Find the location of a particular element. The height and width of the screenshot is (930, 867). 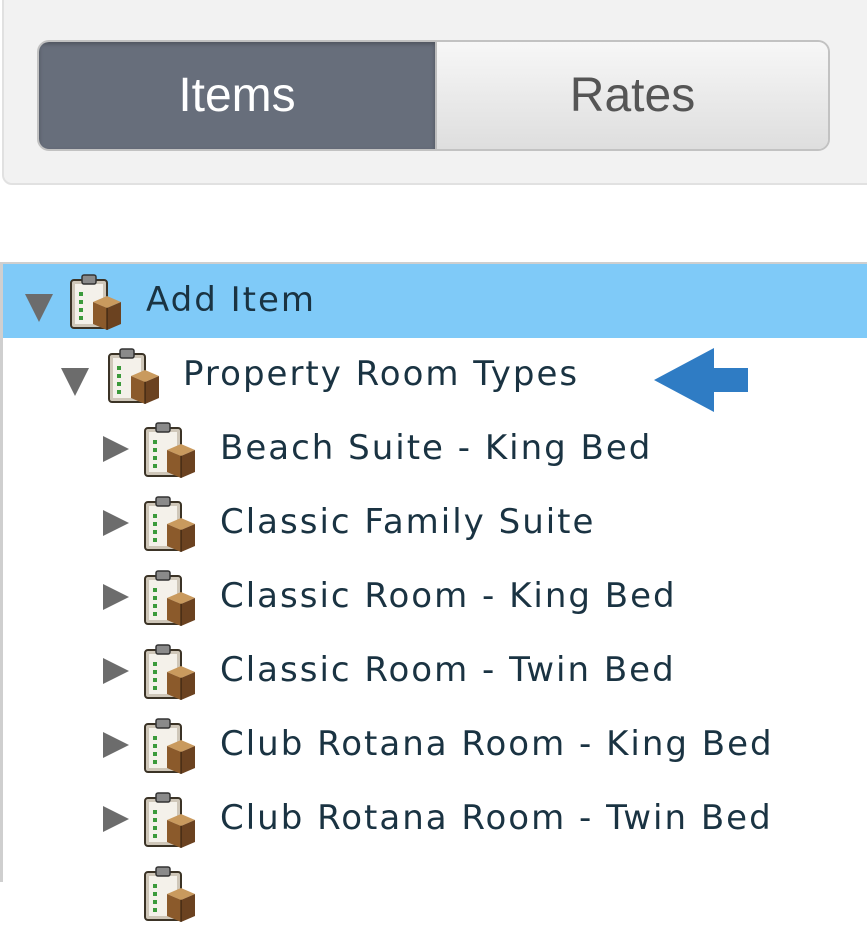

tree-node-label: Club Rotana Room - Twin Bed is located at coordinates (496, 818).